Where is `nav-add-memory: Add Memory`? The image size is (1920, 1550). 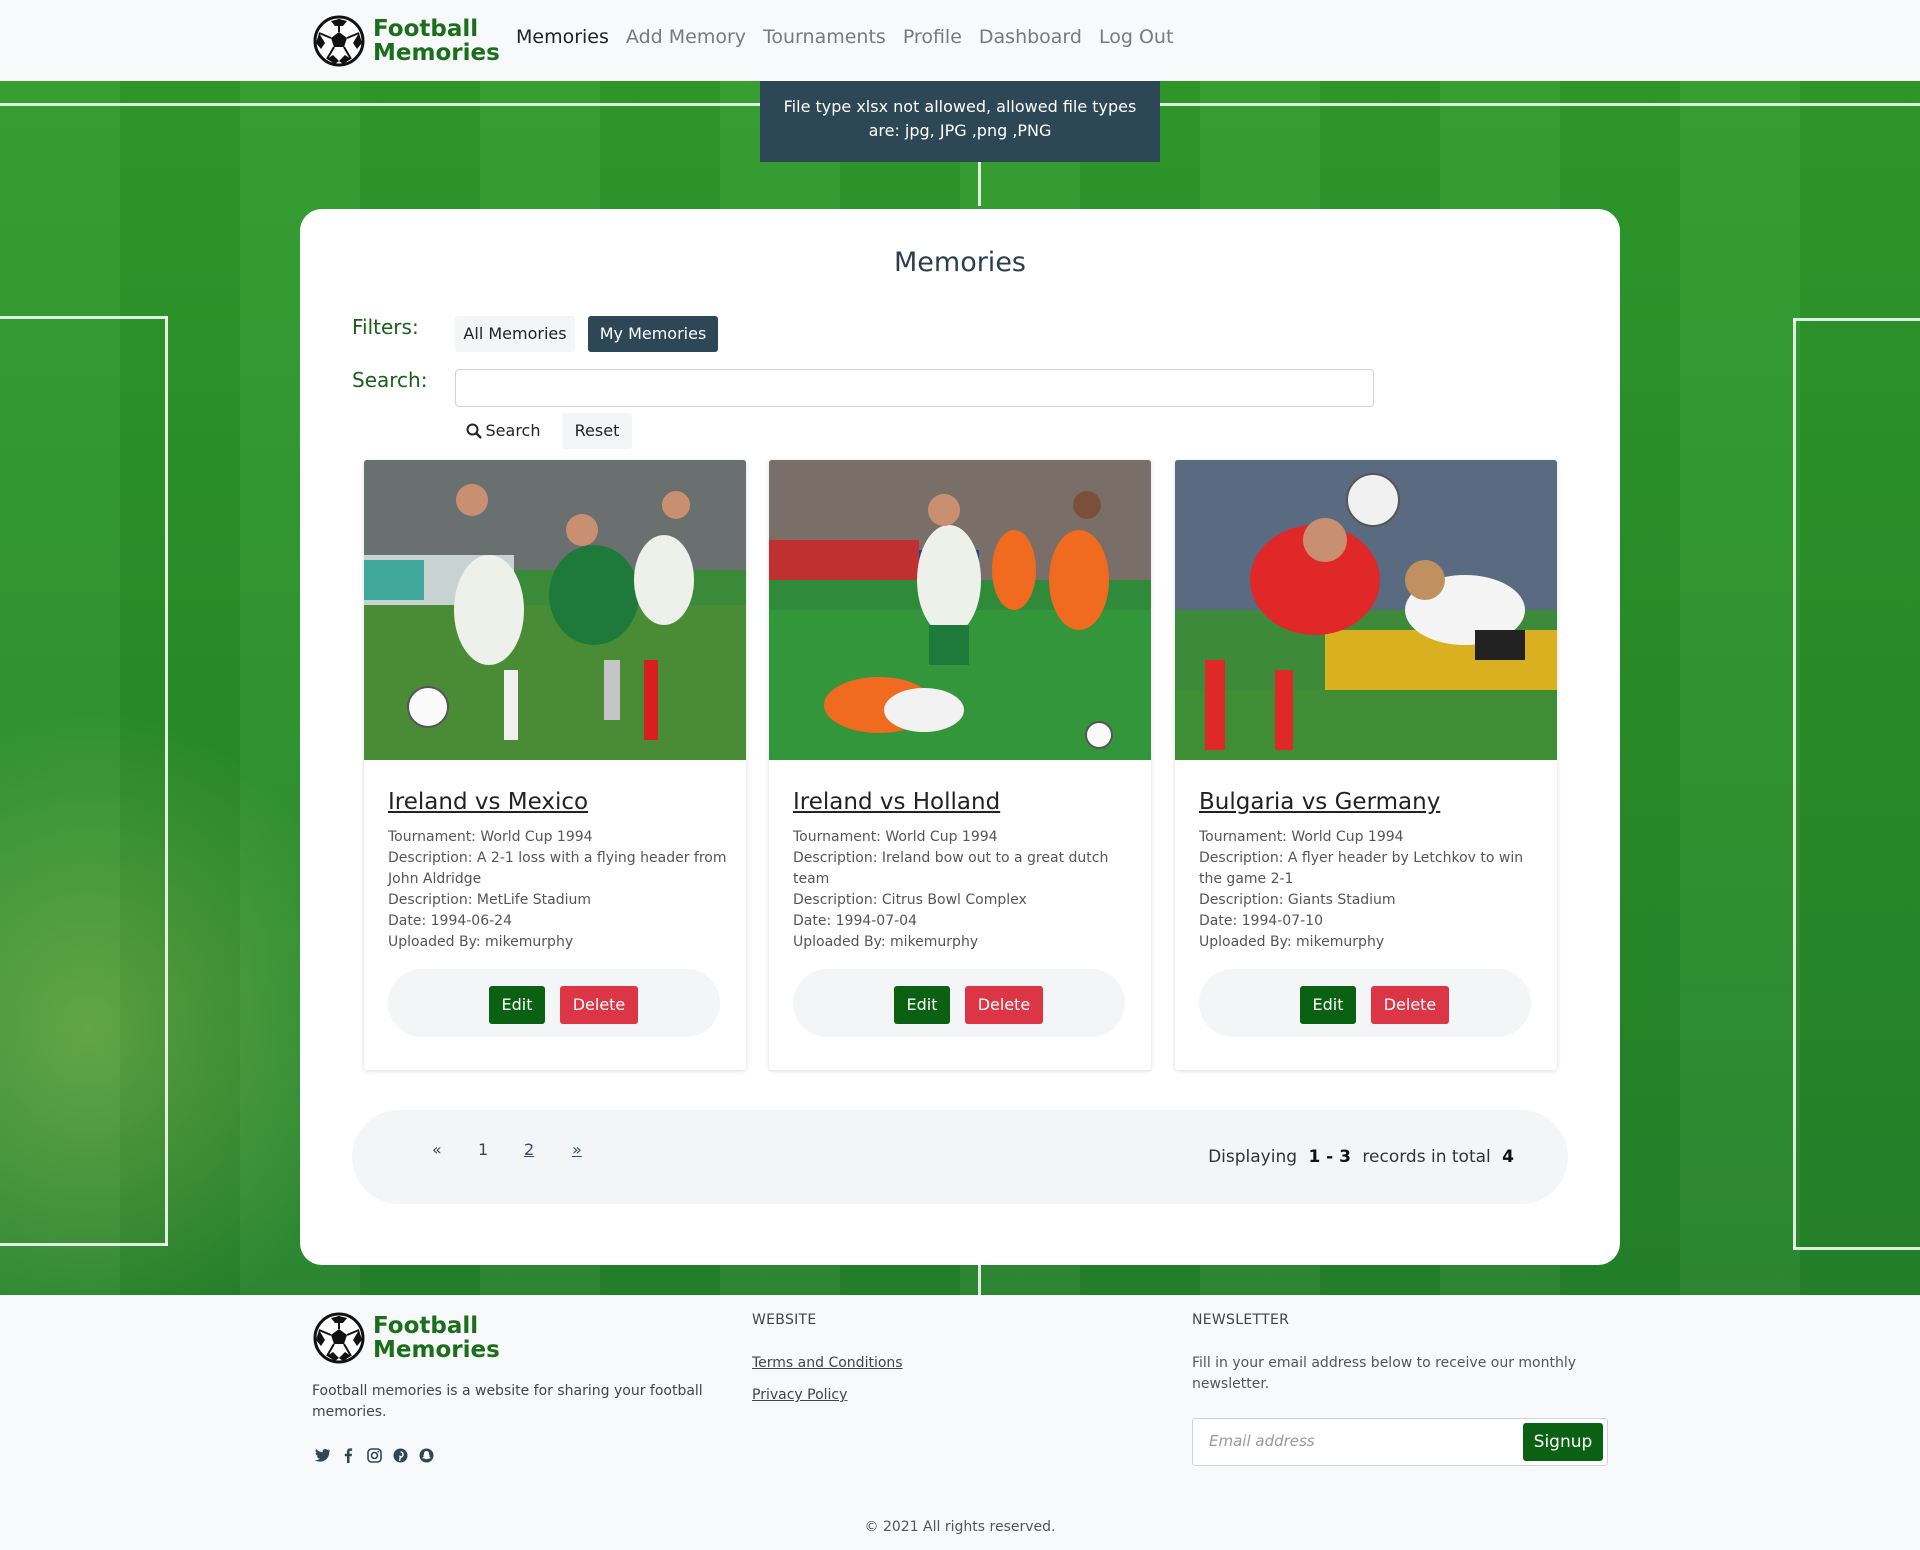 nav-add-memory: Add Memory is located at coordinates (686, 37).